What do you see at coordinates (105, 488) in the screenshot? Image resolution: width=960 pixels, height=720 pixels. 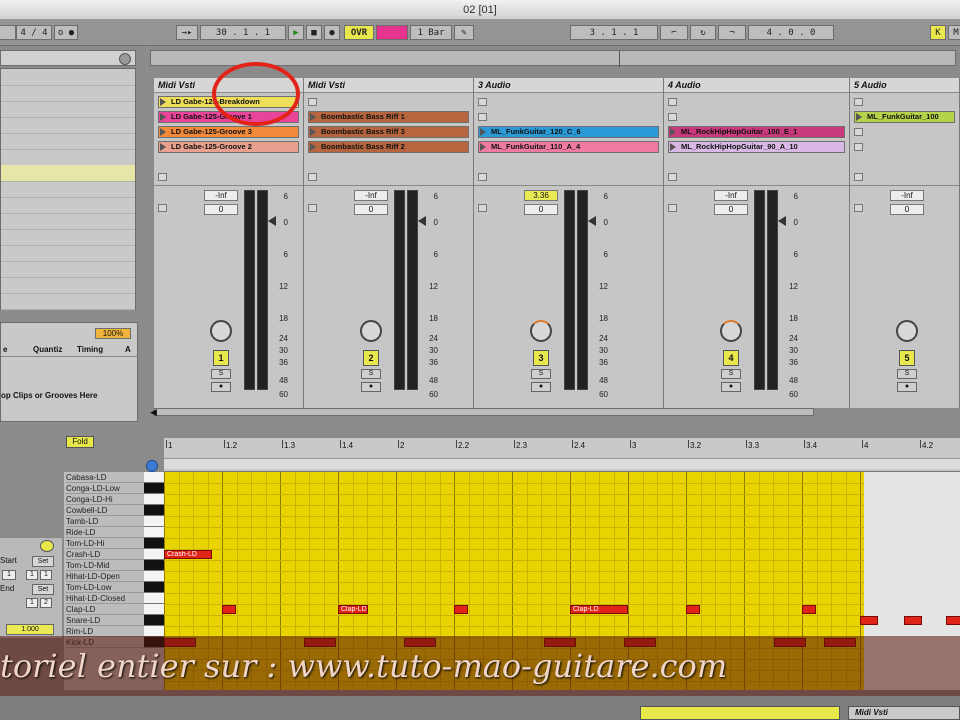 I see `drum-lane-label: Conga-LD-Low` at bounding box center [105, 488].